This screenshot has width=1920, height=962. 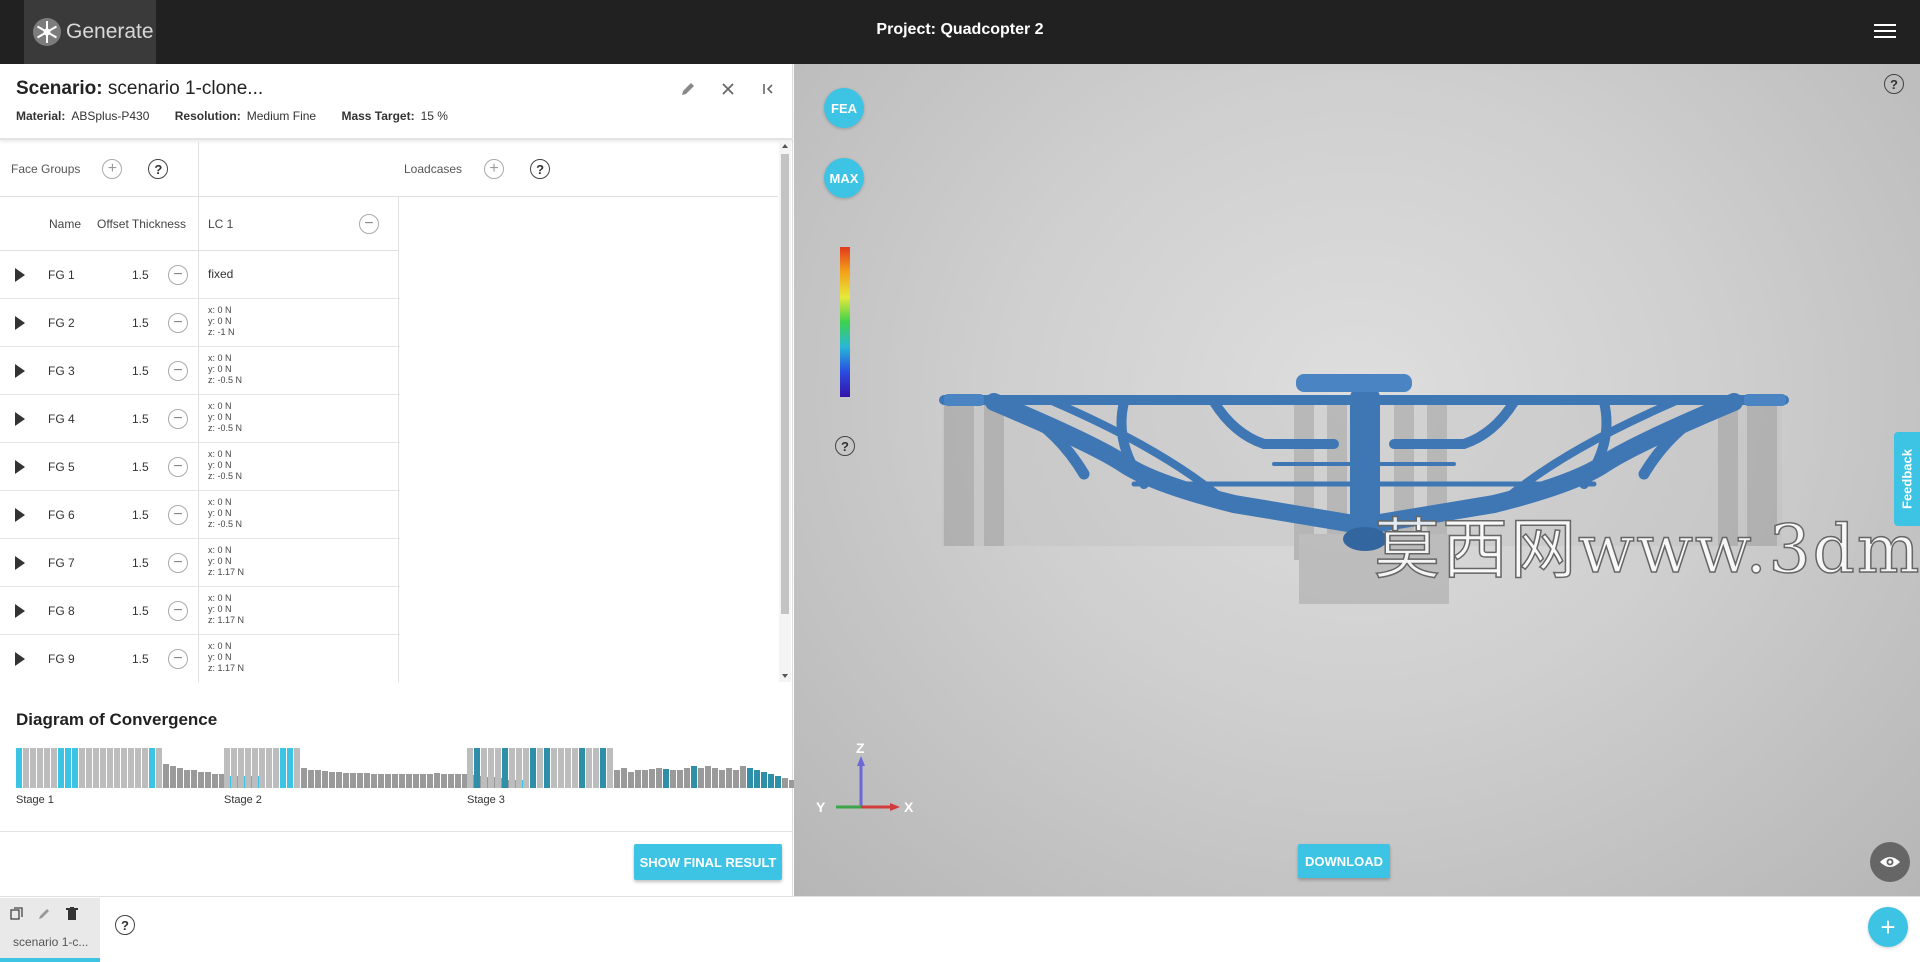 What do you see at coordinates (61, 611) in the screenshot?
I see `face-group-name: FG 8` at bounding box center [61, 611].